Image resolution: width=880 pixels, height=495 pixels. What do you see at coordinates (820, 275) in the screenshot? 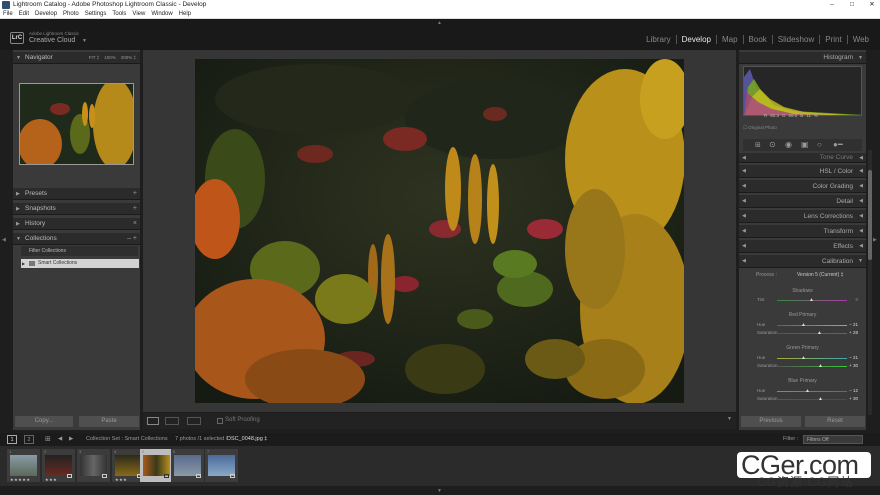
I see `process-version-select: Version 5 (Current) ‡` at bounding box center [820, 275].